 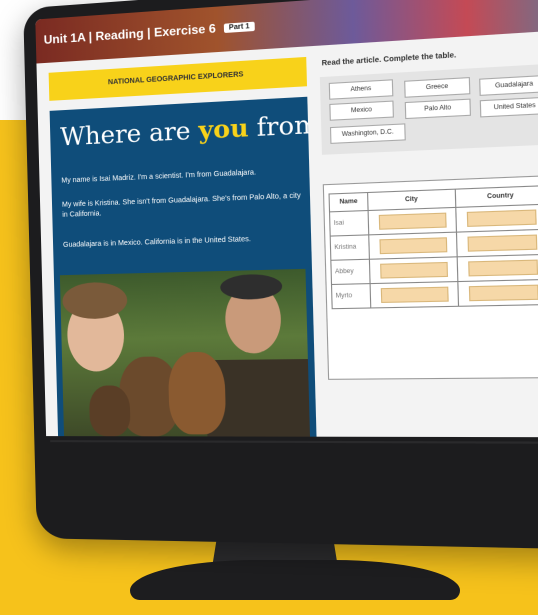 I want to click on exercise-title: Unit 1A | Reading | Exercise 6, so click(x=130, y=34).